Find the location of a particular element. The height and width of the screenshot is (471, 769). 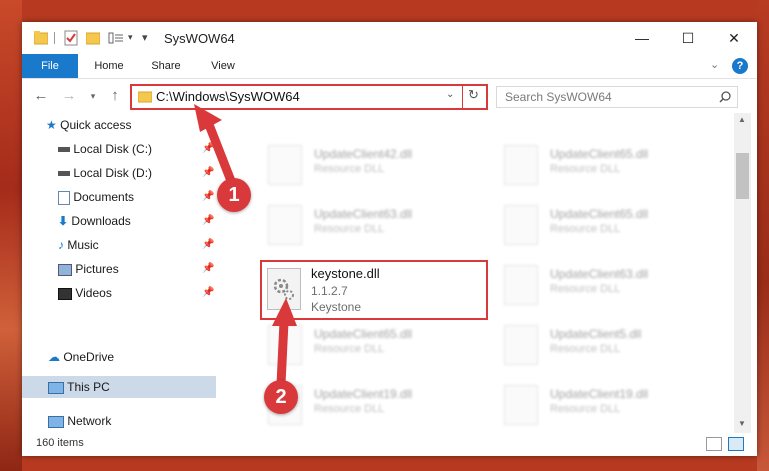

network-icon is located at coordinates (56, 421).